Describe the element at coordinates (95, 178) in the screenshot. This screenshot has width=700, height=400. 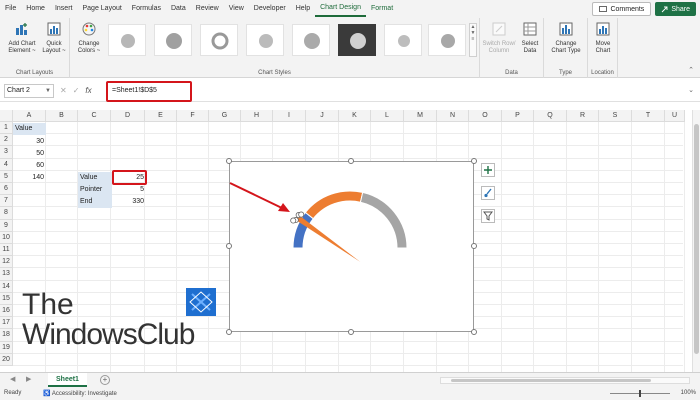
I see `cell-C5: Value` at that location.